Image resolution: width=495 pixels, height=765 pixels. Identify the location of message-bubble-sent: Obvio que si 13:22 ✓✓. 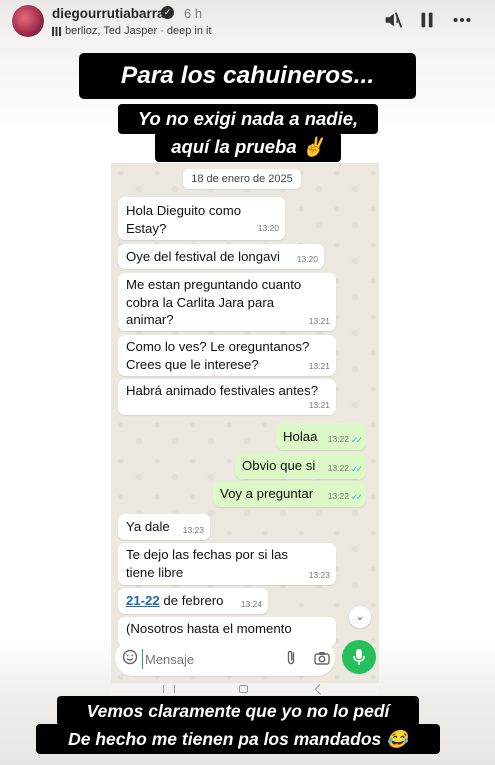
(300, 466).